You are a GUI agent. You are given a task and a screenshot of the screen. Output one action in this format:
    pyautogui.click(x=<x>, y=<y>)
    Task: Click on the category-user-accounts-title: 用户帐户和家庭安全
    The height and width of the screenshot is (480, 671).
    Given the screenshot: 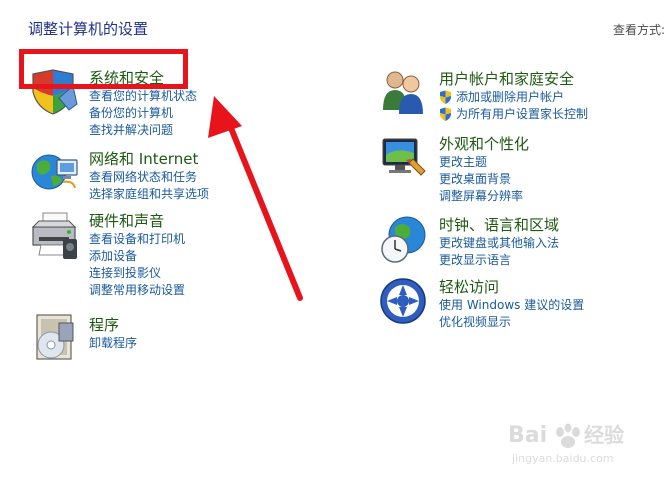 What is the action you would take?
    pyautogui.click(x=555, y=79)
    